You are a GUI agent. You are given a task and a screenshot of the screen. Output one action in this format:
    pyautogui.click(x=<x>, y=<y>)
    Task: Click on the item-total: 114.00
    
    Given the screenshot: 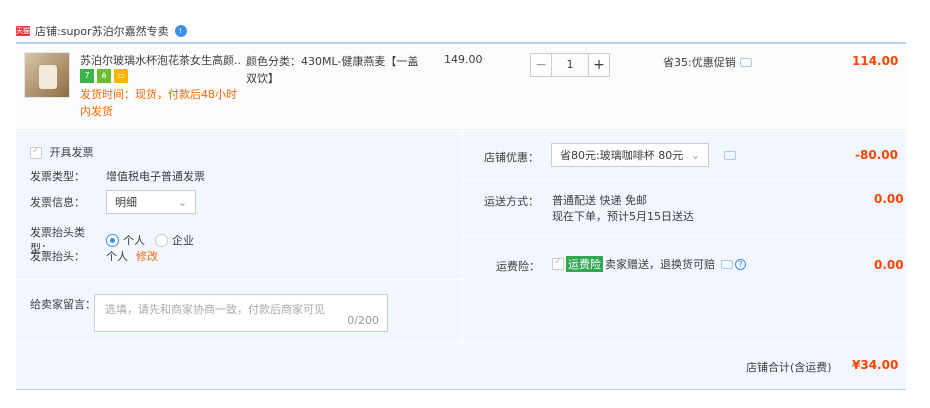 What is the action you would take?
    pyautogui.click(x=875, y=61)
    